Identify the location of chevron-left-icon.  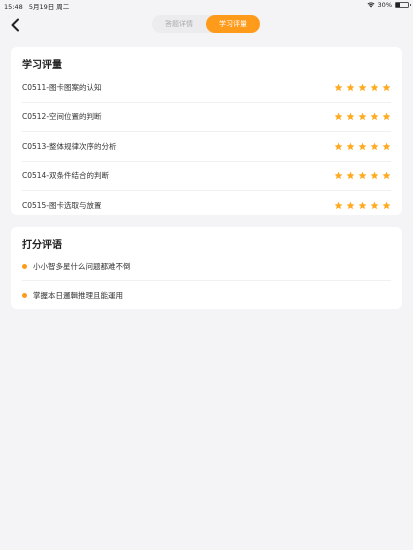
(15, 25).